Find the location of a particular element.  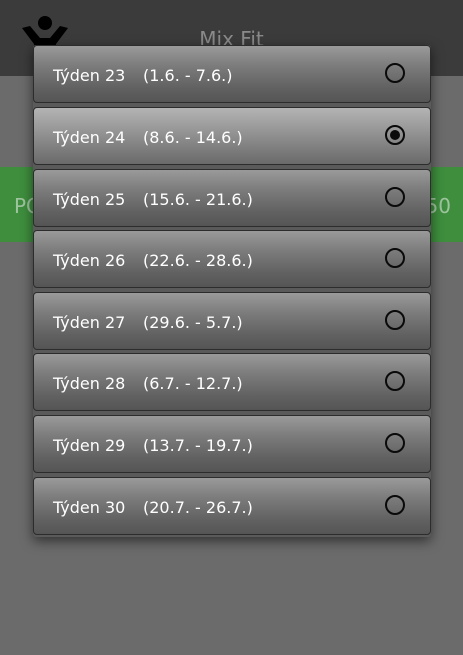

week-date-range: (20.7. - 26.7.) is located at coordinates (198, 507).